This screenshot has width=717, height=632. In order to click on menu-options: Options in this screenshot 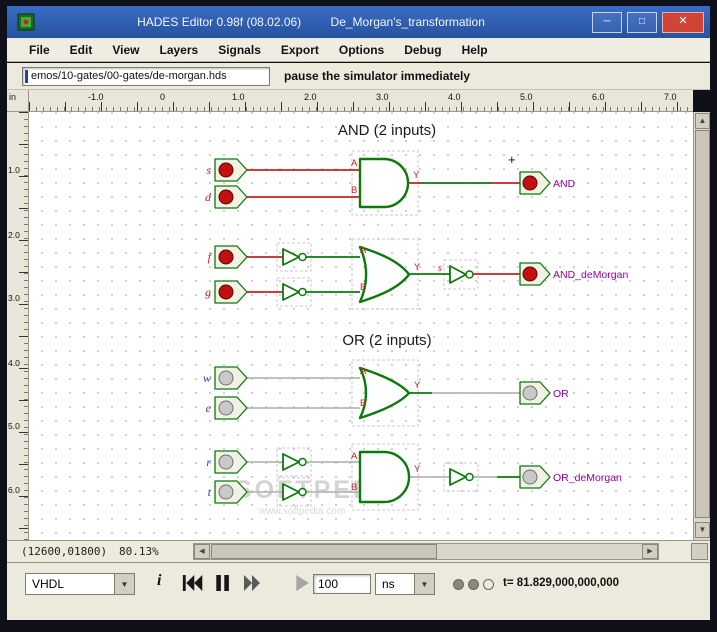, I will do `click(361, 50)`.